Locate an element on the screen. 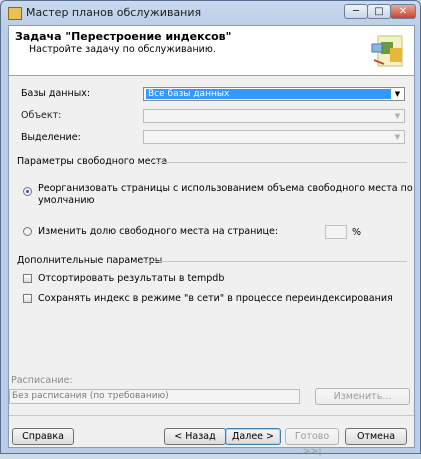  databases-value: Все базы данных is located at coordinates (268, 94).